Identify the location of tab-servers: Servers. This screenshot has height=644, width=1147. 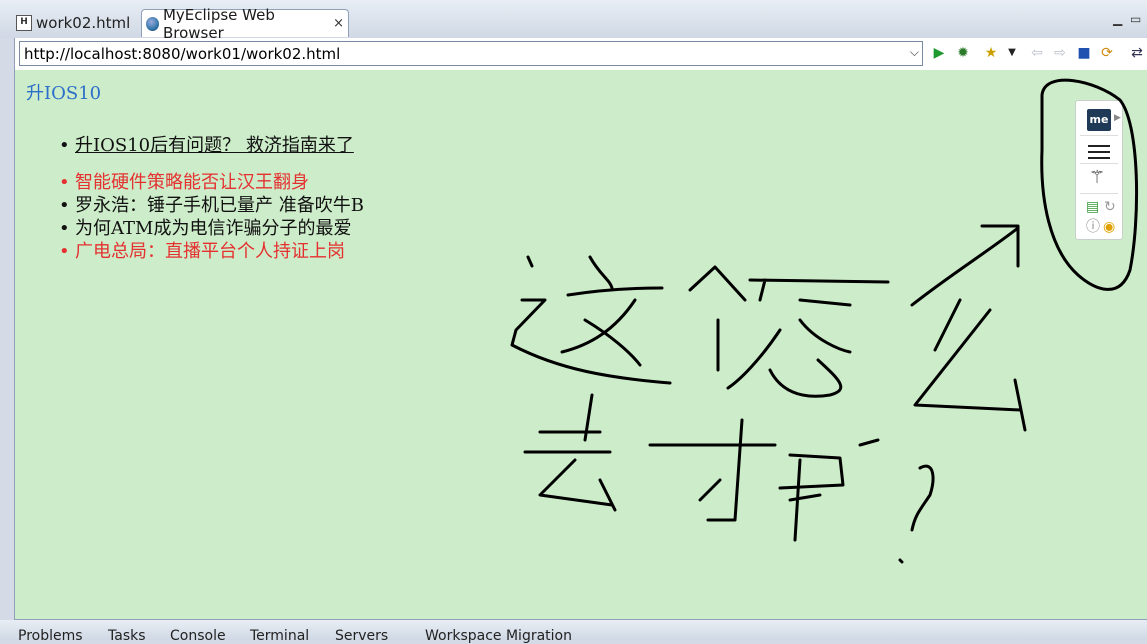
(361, 636).